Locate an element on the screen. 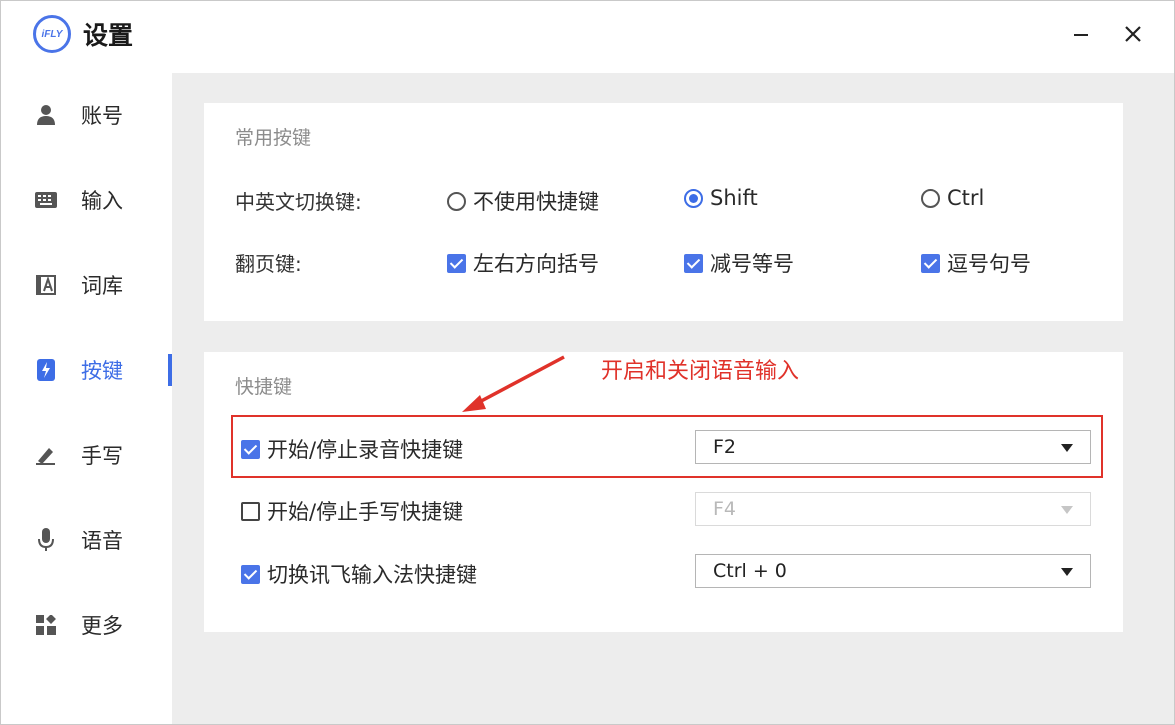 Image resolution: width=1175 pixels, height=725 pixels. sidebar-item-dictionary: 词库 is located at coordinates (86, 285).